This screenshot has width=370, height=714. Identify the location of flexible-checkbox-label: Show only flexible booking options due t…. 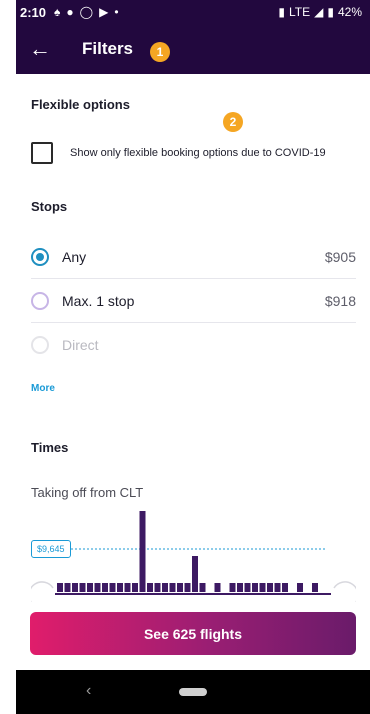
(198, 153).